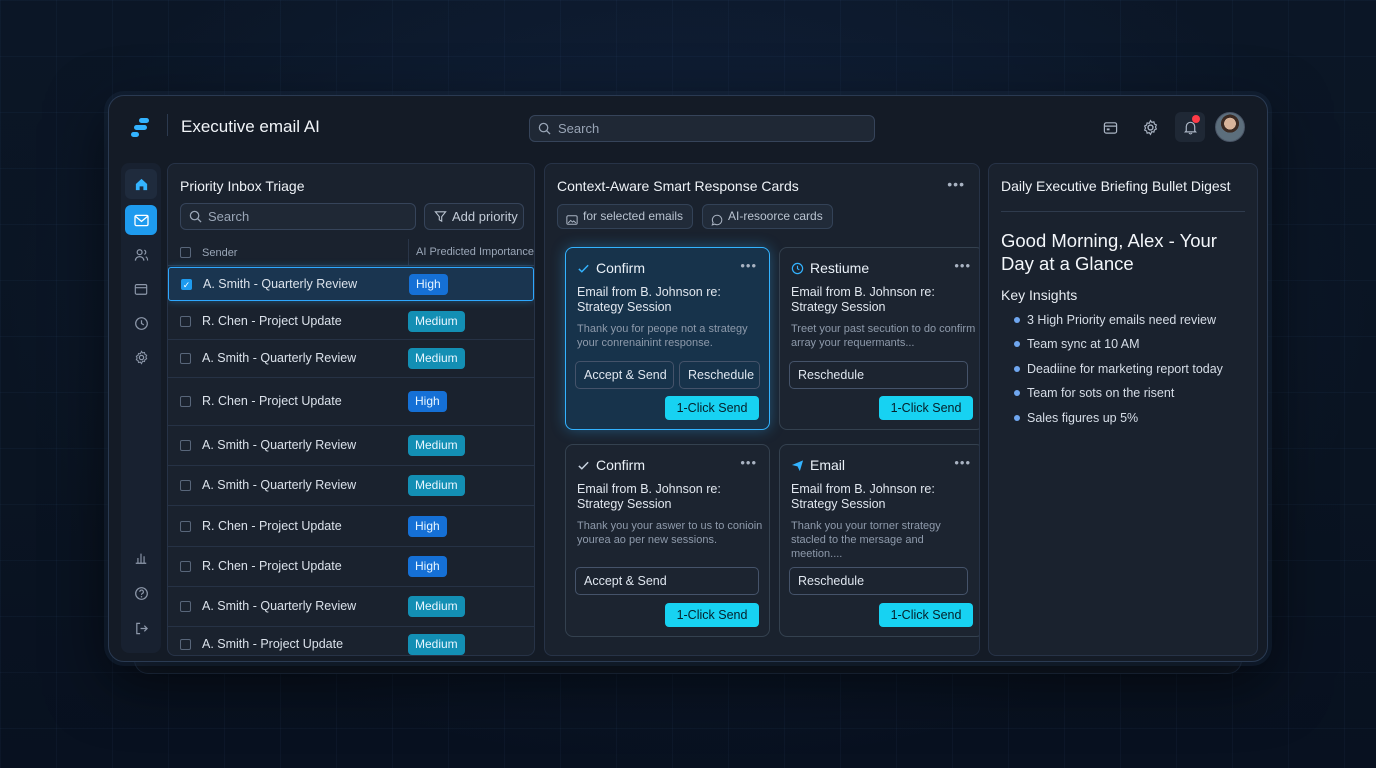  Describe the element at coordinates (717, 222) in the screenshot. I see `chat-icon` at that location.